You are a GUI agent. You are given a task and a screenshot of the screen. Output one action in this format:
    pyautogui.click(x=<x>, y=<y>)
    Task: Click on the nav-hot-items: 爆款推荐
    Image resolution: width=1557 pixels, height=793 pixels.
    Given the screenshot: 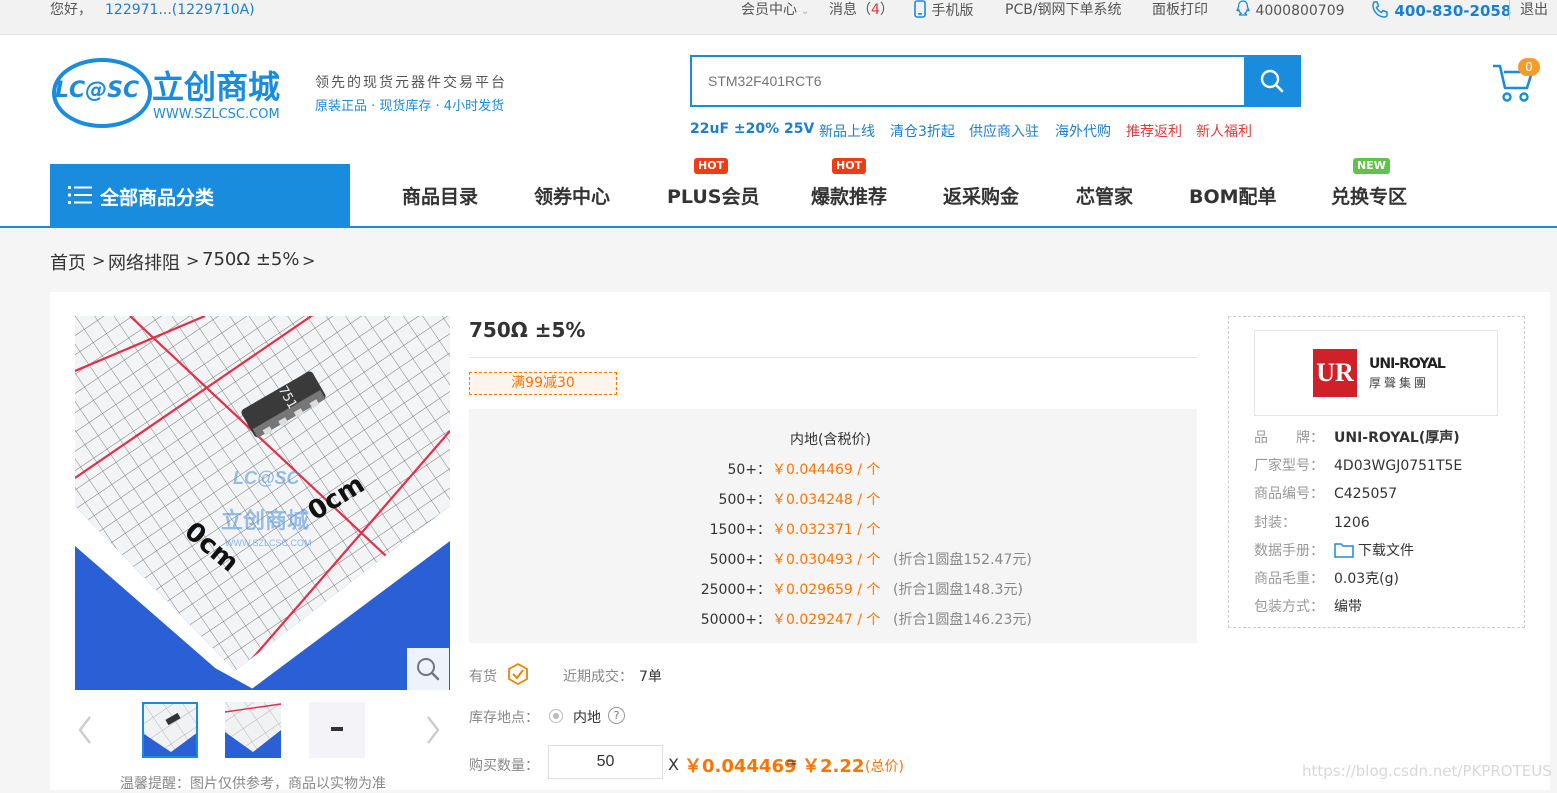 What is the action you would take?
    pyautogui.click(x=849, y=195)
    